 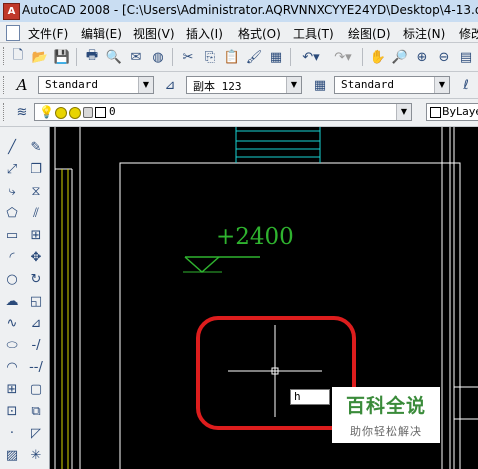 What do you see at coordinates (12, 169) in the screenshot?
I see `construction-line-icon: ⤢` at bounding box center [12, 169].